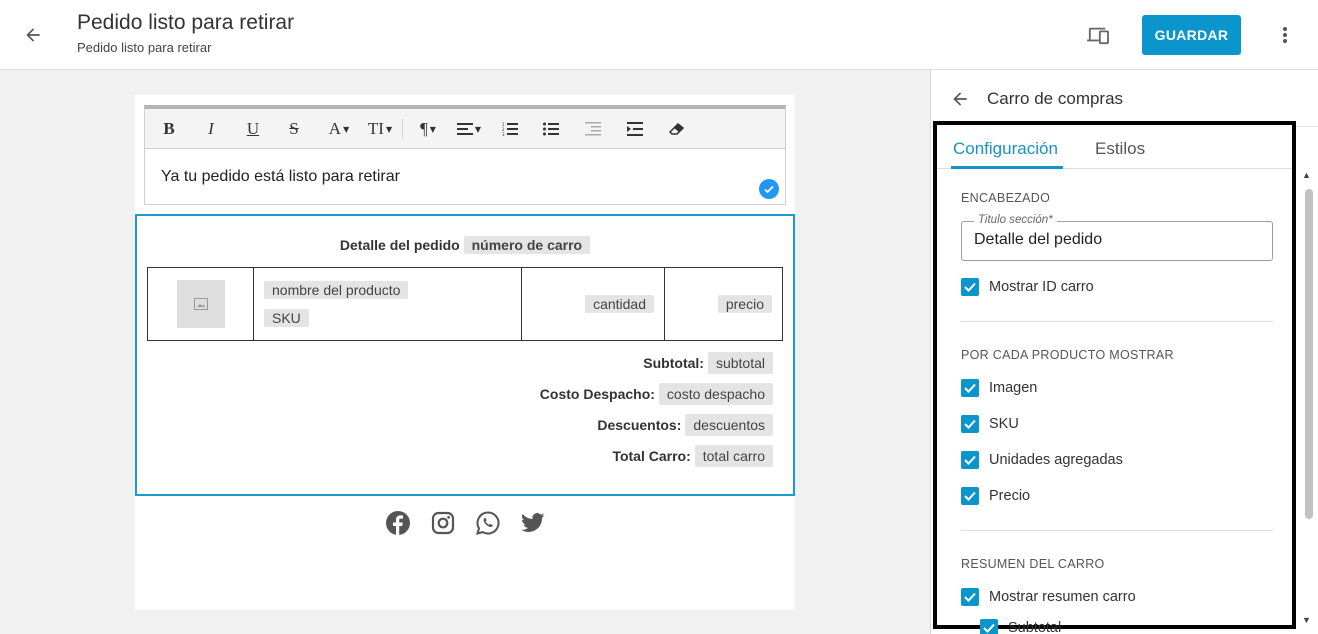  What do you see at coordinates (999, 388) in the screenshot?
I see `checkbox-imagen: Imagen` at bounding box center [999, 388].